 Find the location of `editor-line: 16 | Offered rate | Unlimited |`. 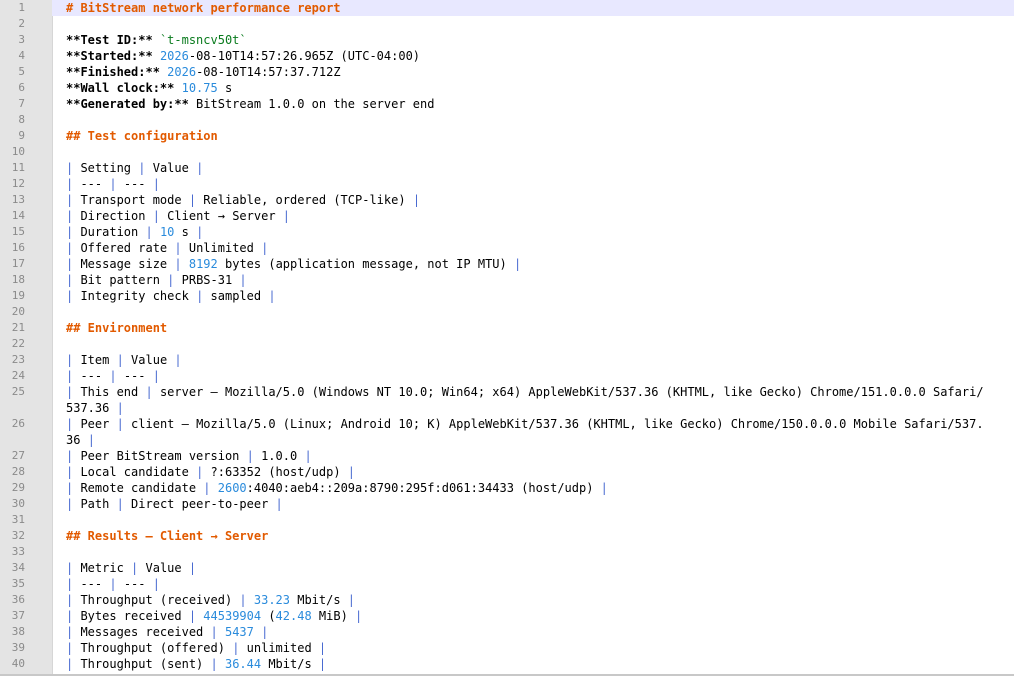

editor-line: 16 | Offered rate | Unlimited | is located at coordinates (507, 248).